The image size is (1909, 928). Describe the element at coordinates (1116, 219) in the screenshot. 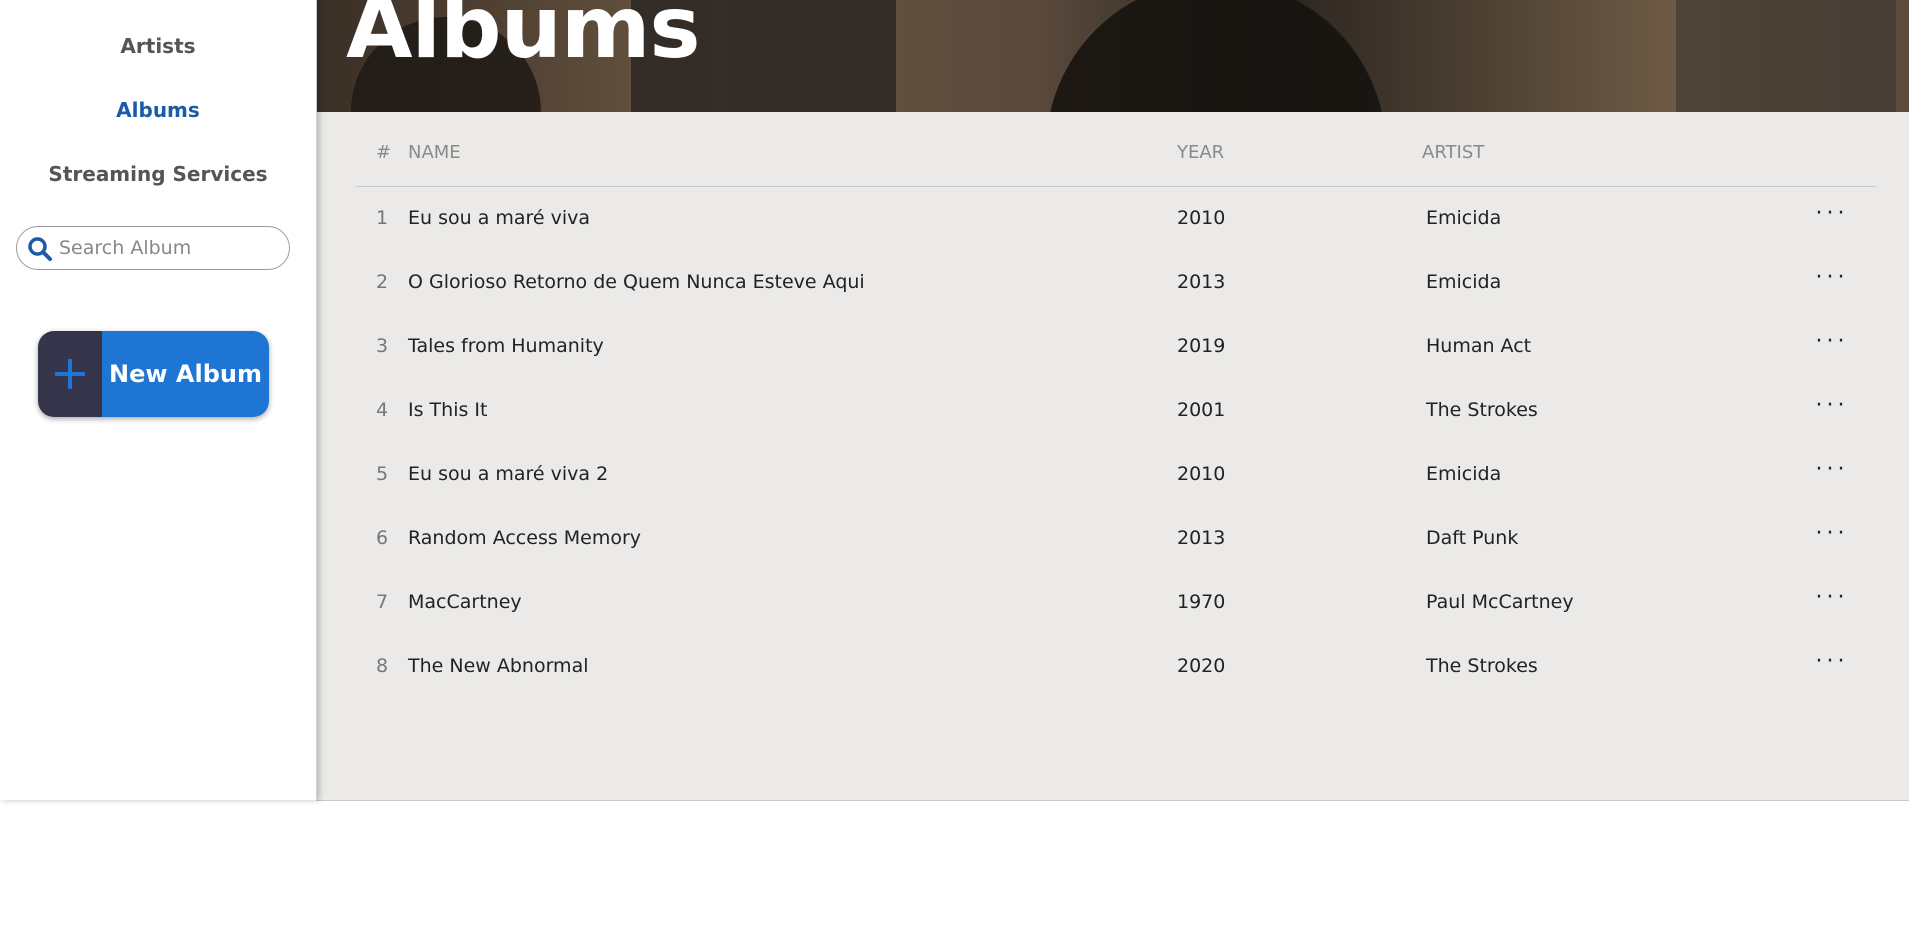

I see `table-row: 1 Eu sou a maré viva 2010 Emicida ···` at that location.